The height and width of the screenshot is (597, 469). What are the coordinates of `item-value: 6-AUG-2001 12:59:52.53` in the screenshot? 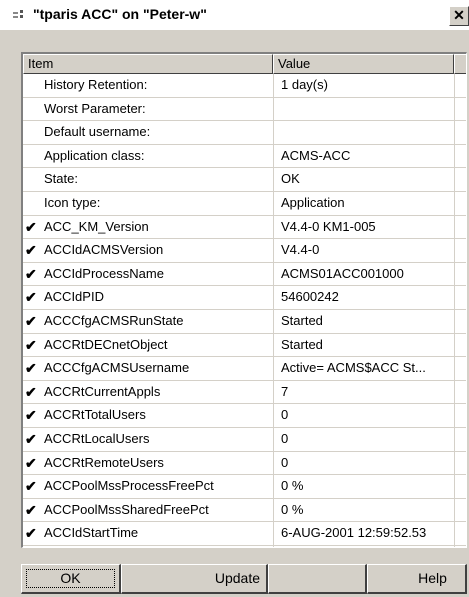 It's located at (354, 533).